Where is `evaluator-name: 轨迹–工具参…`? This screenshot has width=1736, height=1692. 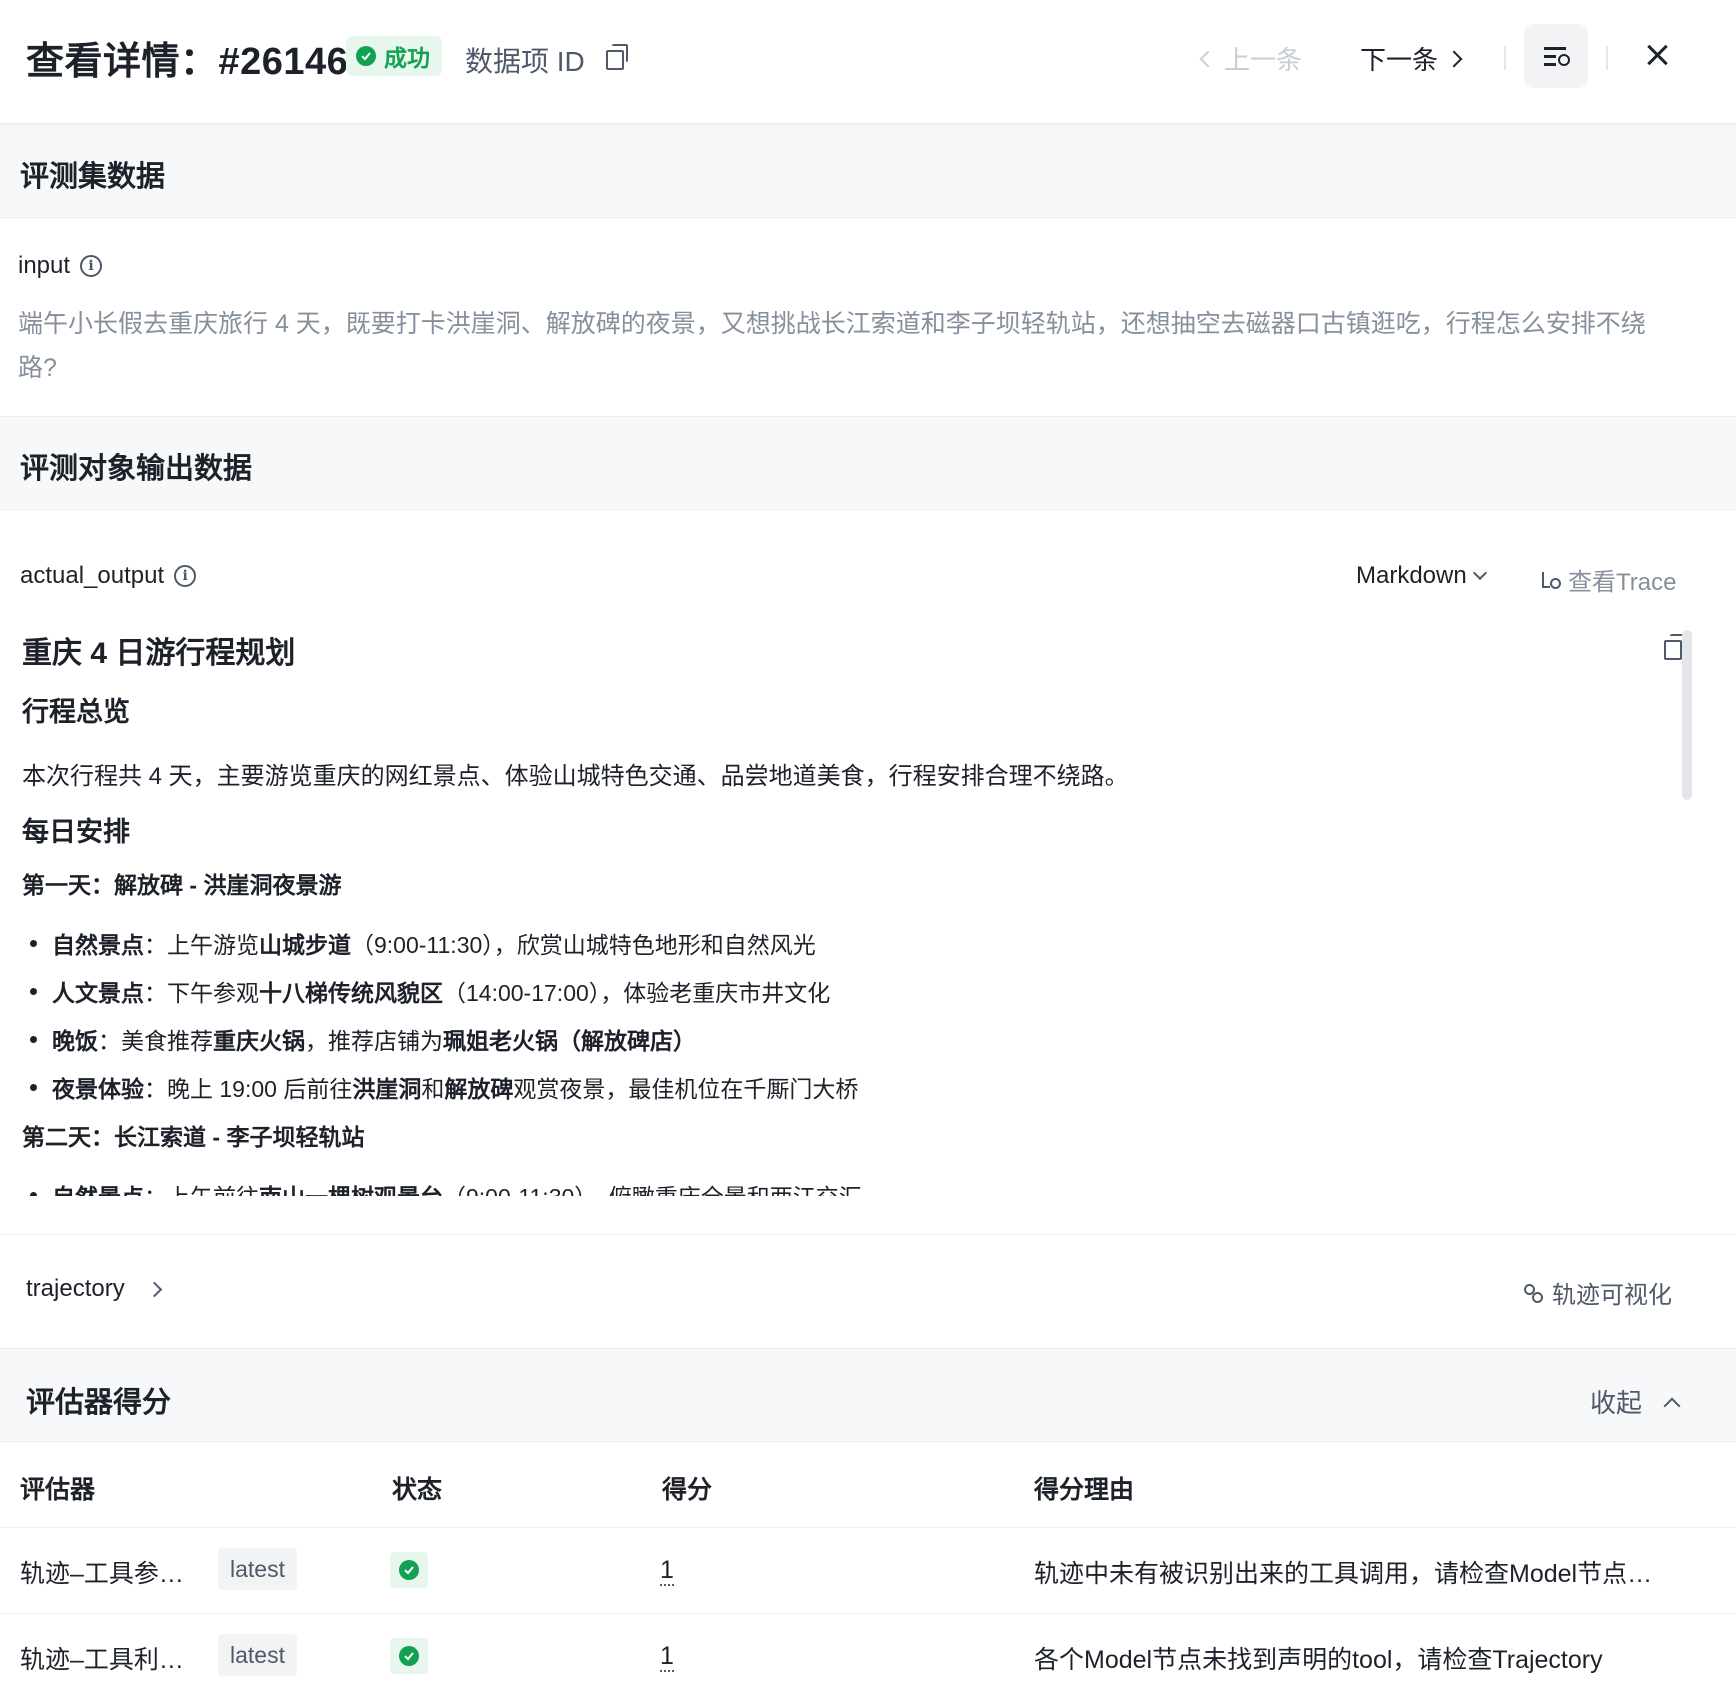
evaluator-name: 轨迹–工具参… is located at coordinates (102, 1574).